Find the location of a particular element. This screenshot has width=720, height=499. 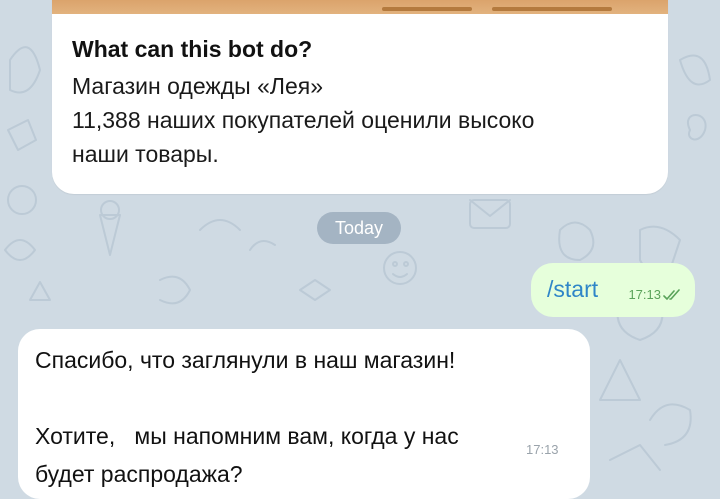

bot-description-line: Магазин одежды «Лея» is located at coordinates (198, 86).